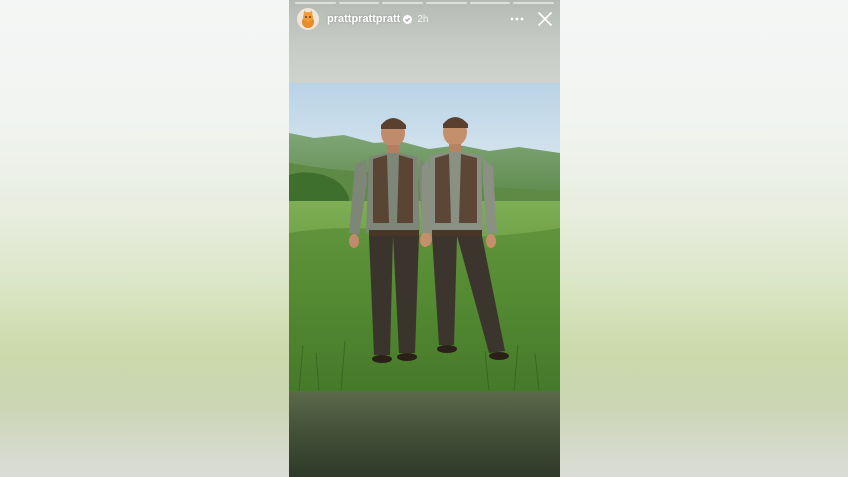 This screenshot has height=477, width=848. What do you see at coordinates (408, 19) in the screenshot?
I see `verified-badge-icon` at bounding box center [408, 19].